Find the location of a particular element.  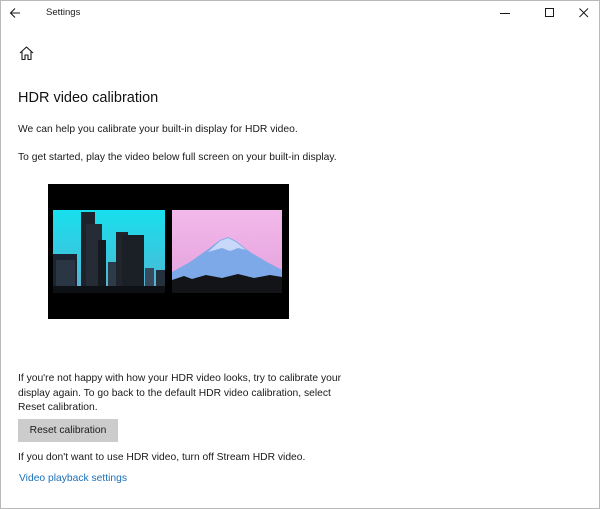

calibration-video is located at coordinates (168, 251).